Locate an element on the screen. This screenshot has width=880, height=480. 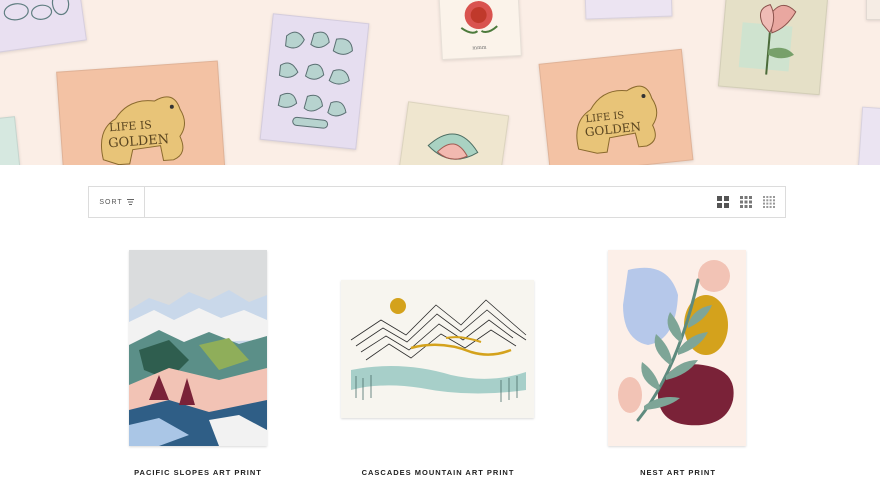
product-title: NEST ART PRINT is located at coordinates (678, 472).